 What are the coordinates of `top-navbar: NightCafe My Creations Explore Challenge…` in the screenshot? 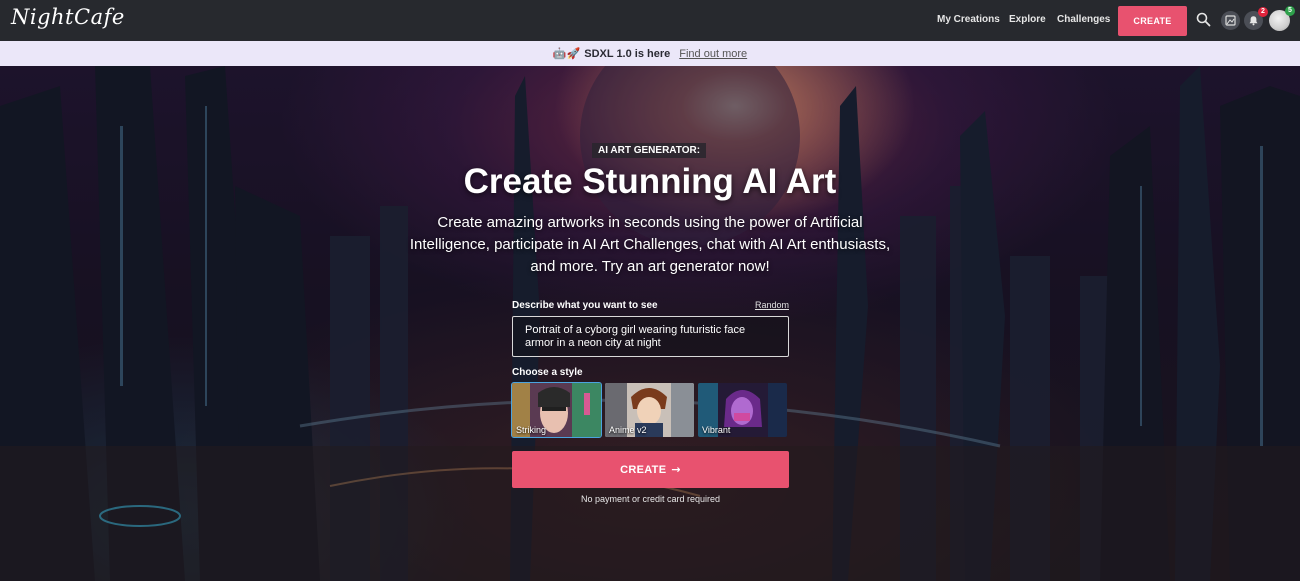 It's located at (650, 20).